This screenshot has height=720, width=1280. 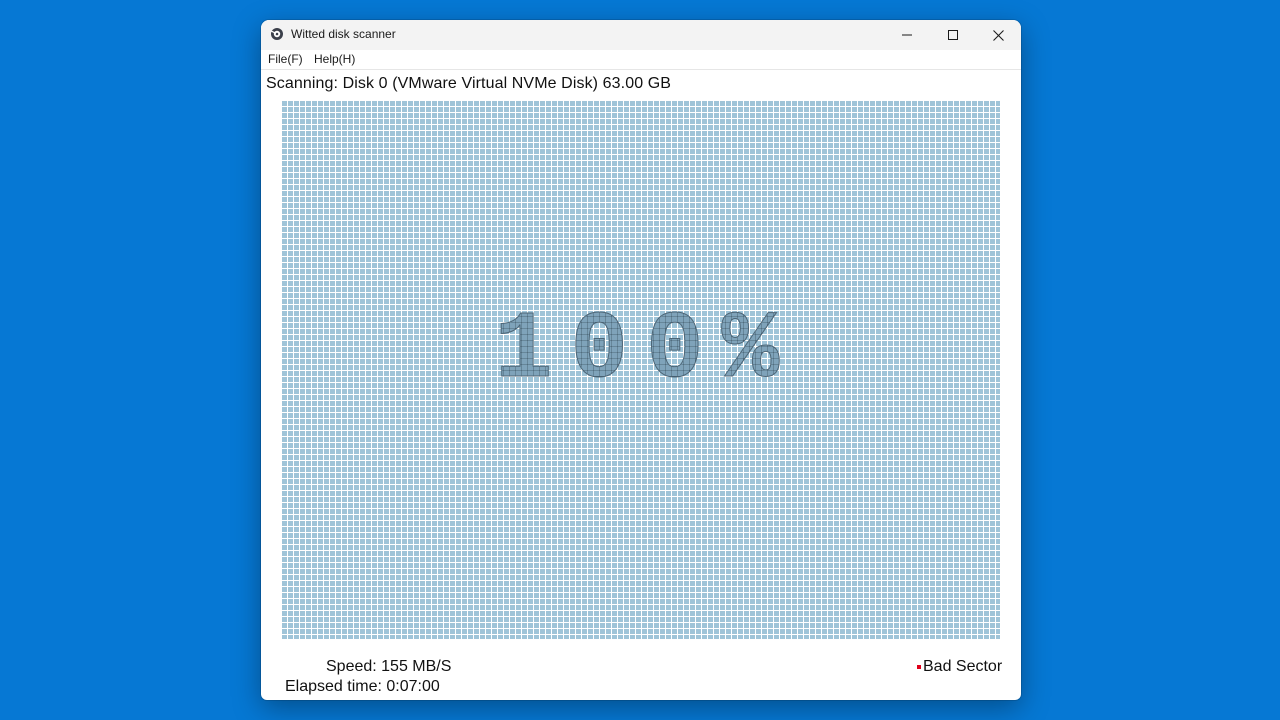 What do you see at coordinates (277, 34) in the screenshot?
I see `disk-scanner-app-icon` at bounding box center [277, 34].